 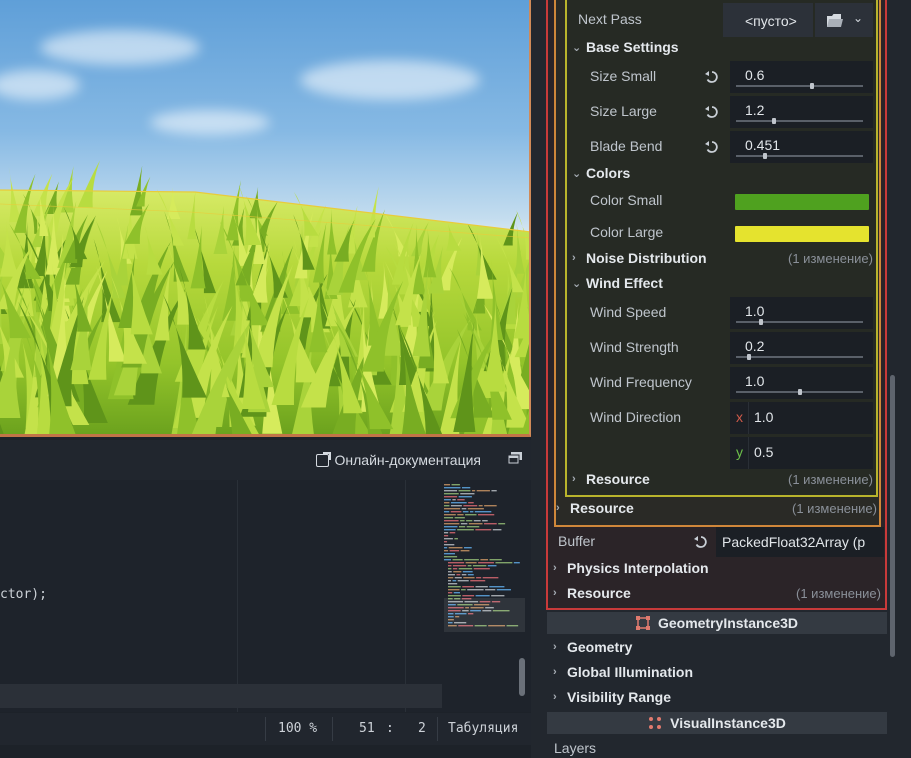 What do you see at coordinates (799, 357) in the screenshot?
I see `wind-strength-slider` at bounding box center [799, 357].